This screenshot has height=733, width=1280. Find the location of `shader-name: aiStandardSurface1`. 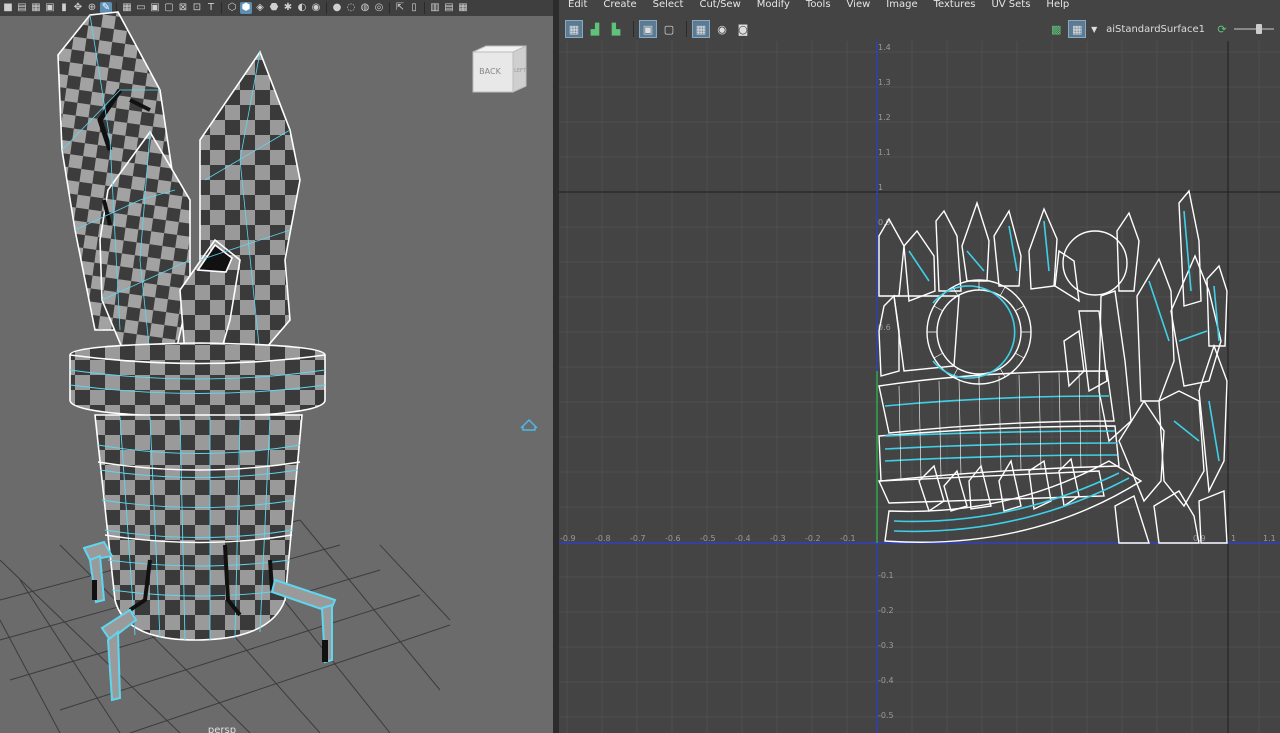

shader-name: aiStandardSurface1 is located at coordinates (1155, 29).